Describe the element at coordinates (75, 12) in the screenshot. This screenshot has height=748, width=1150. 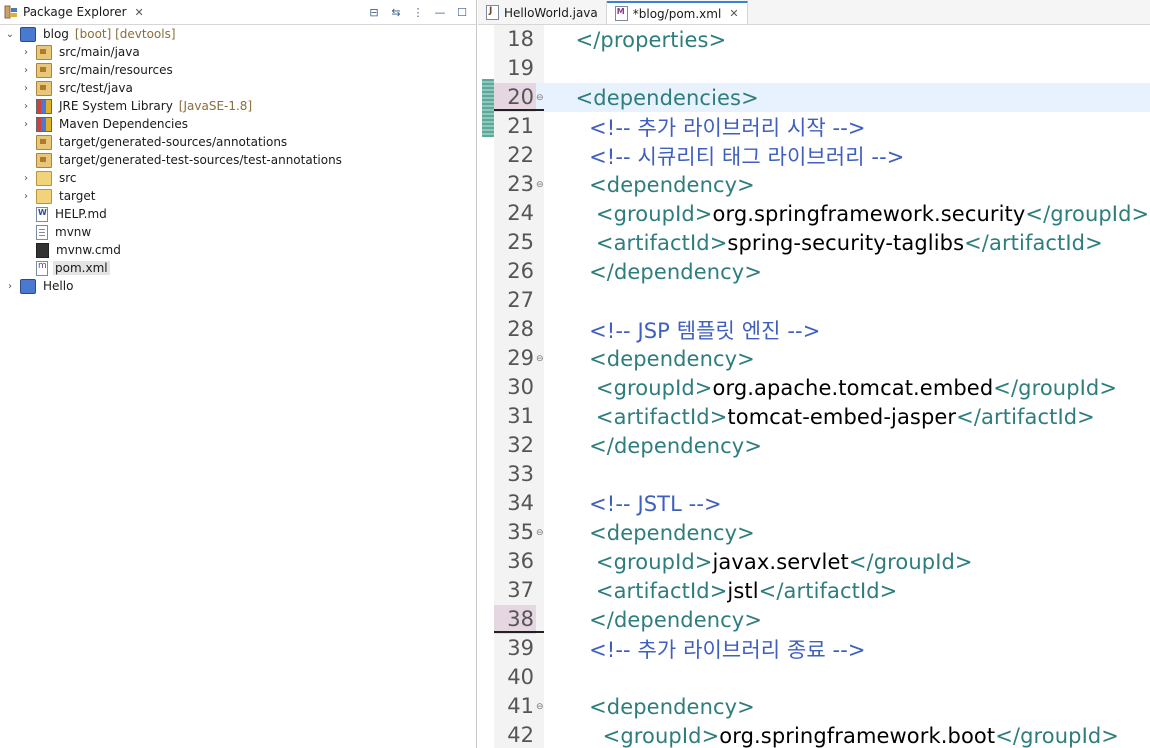
I see `package-explorer-tab: Package Explorer ✕` at that location.